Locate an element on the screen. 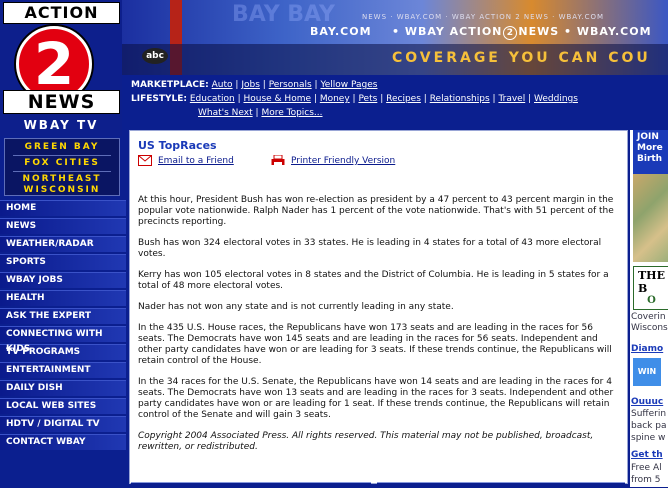 The image size is (668, 488). promo-text: Free Al is located at coordinates (646, 468).